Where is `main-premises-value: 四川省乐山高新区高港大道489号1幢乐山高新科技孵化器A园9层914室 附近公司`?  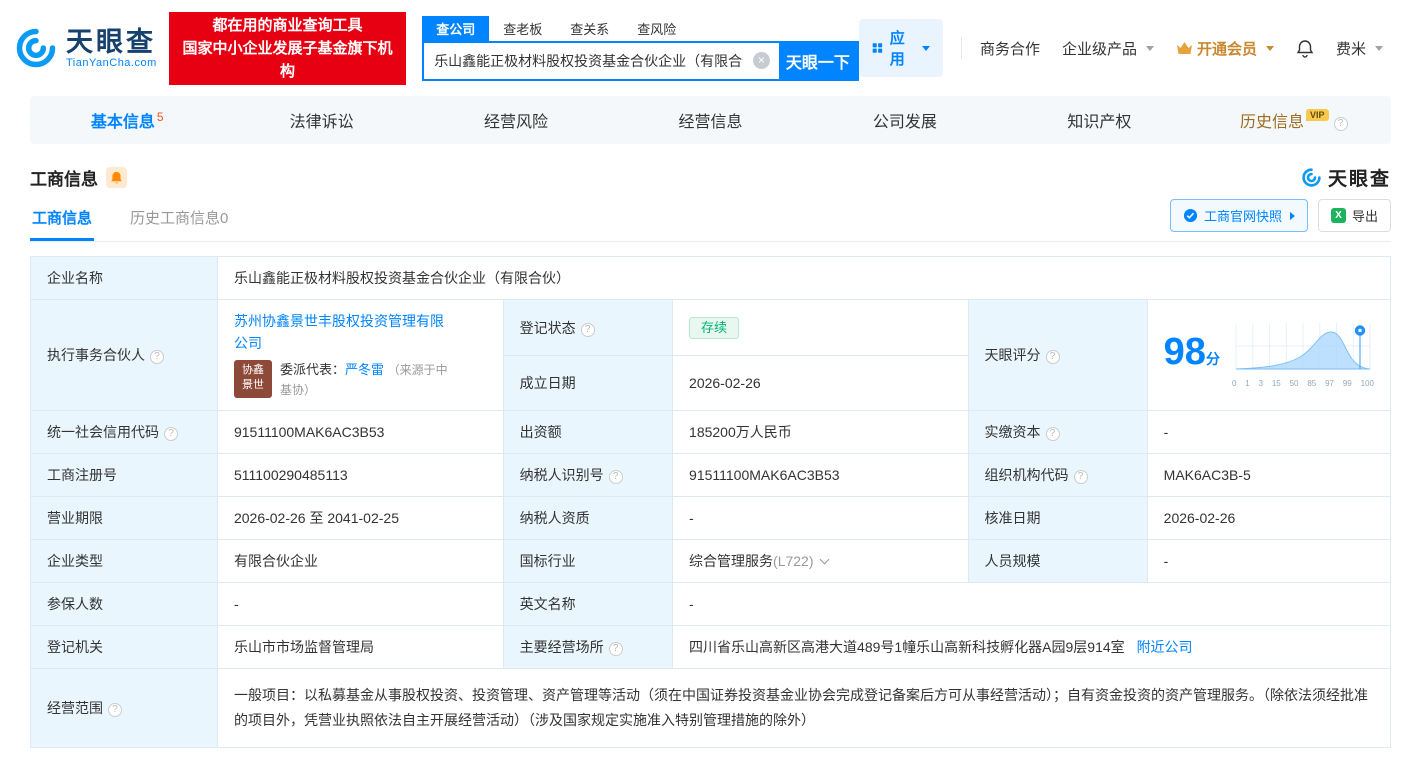
main-premises-value: 四川省乐山高新区高港大道489号1幢乐山高新科技孵化器A园9层914室 附近公司 is located at coordinates (1031, 647).